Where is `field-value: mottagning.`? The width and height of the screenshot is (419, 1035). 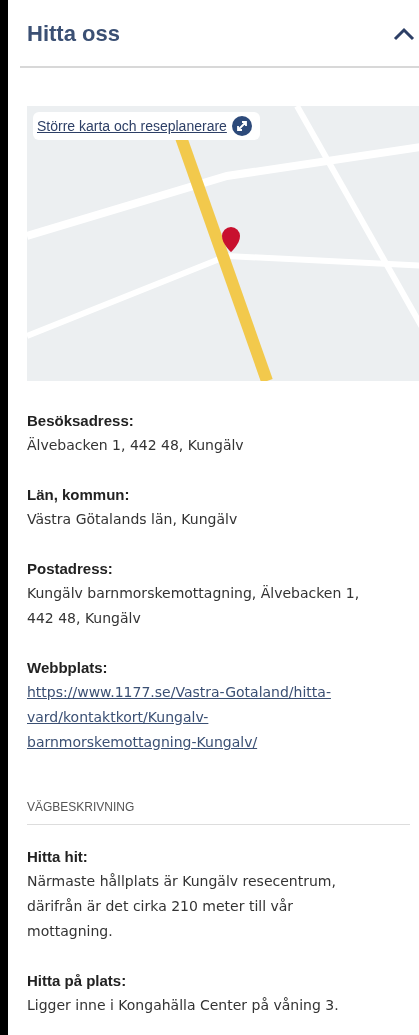 field-value: mottagning. is located at coordinates (70, 931).